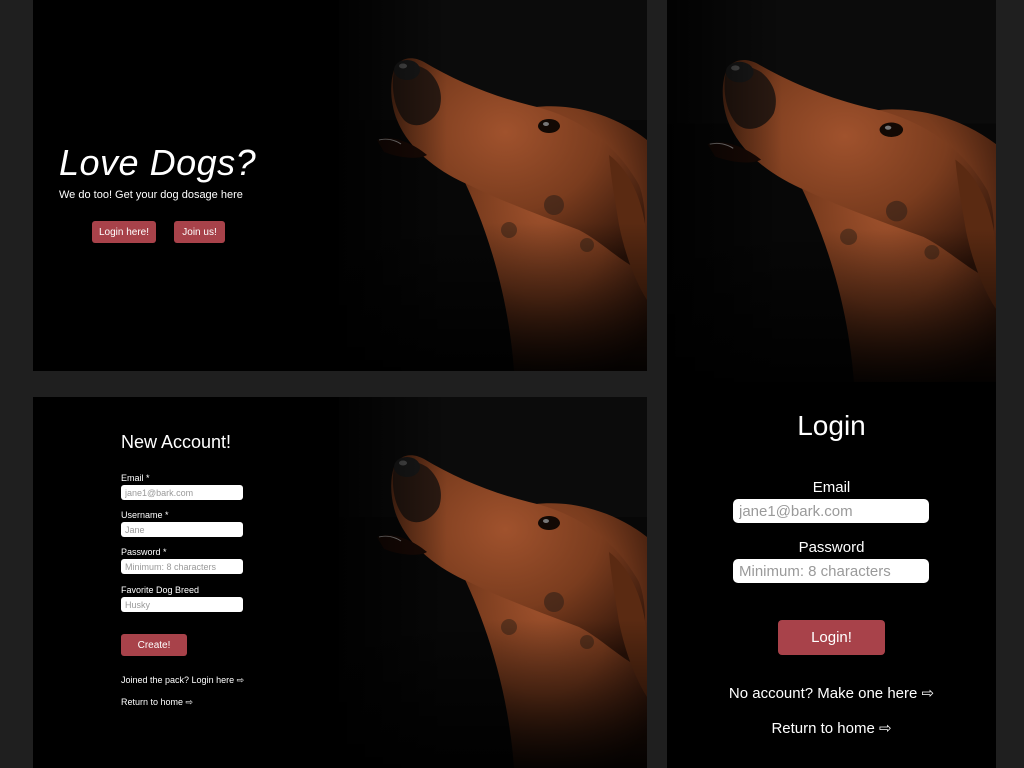 This screenshot has height=768, width=1024. I want to click on login-title: Login, so click(831, 425).